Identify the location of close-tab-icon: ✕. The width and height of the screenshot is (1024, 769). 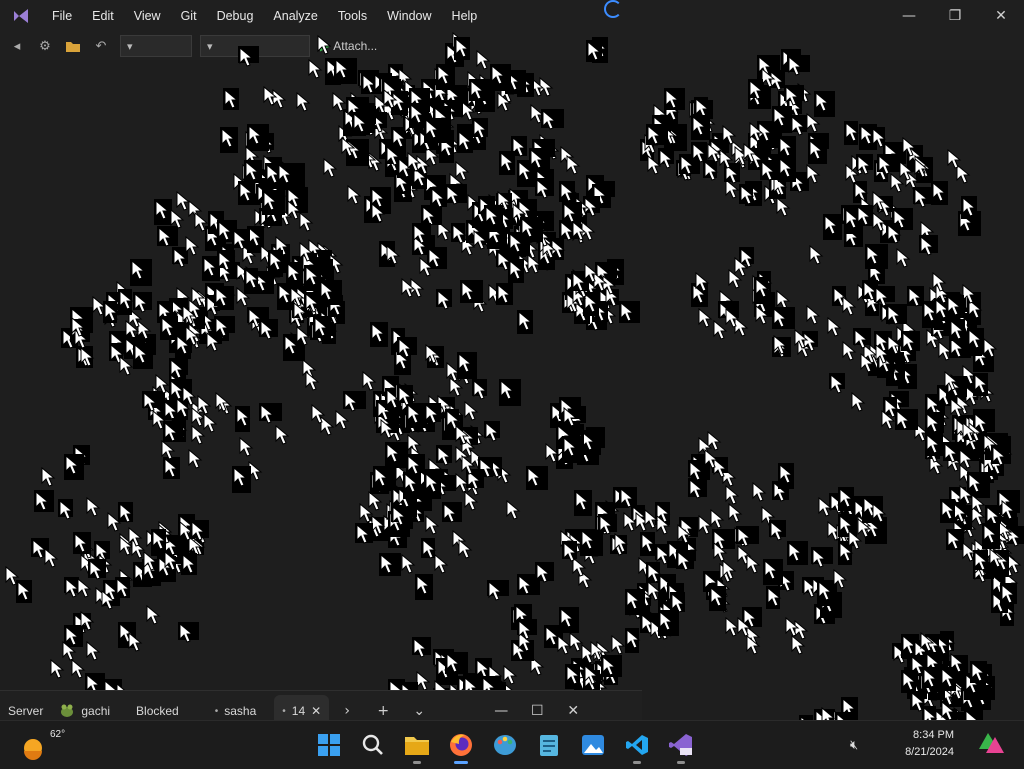
(316, 711).